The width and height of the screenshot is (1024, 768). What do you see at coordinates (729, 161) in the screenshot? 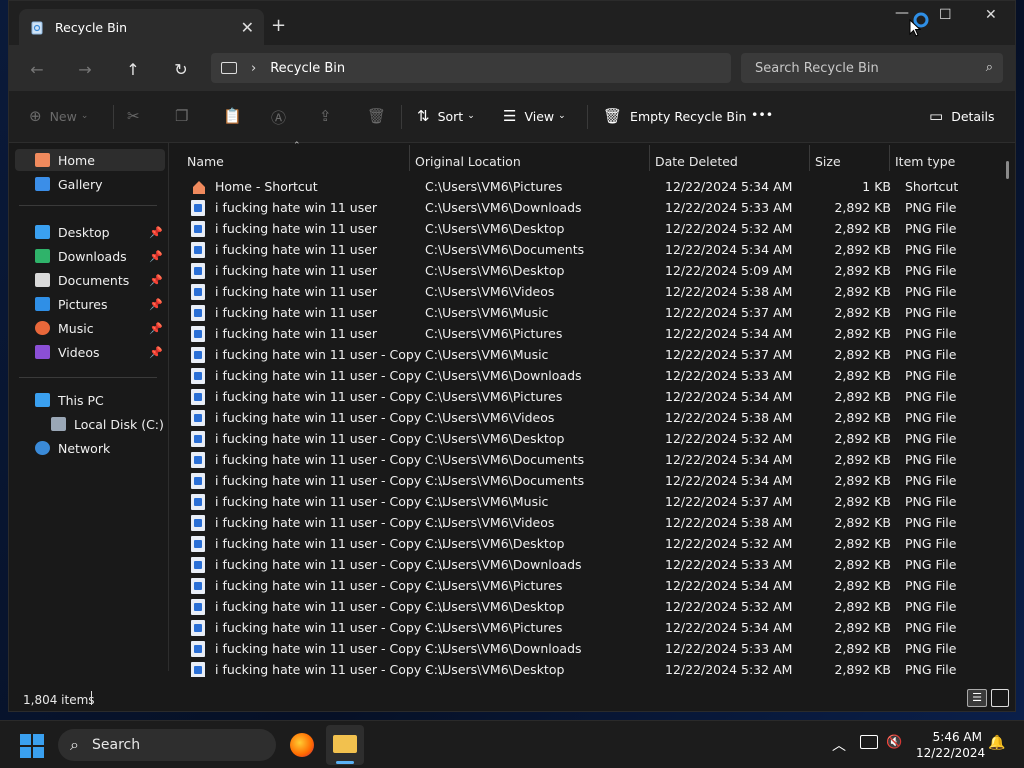
I see `column-header-date-deleted: Date Deleted` at bounding box center [729, 161].